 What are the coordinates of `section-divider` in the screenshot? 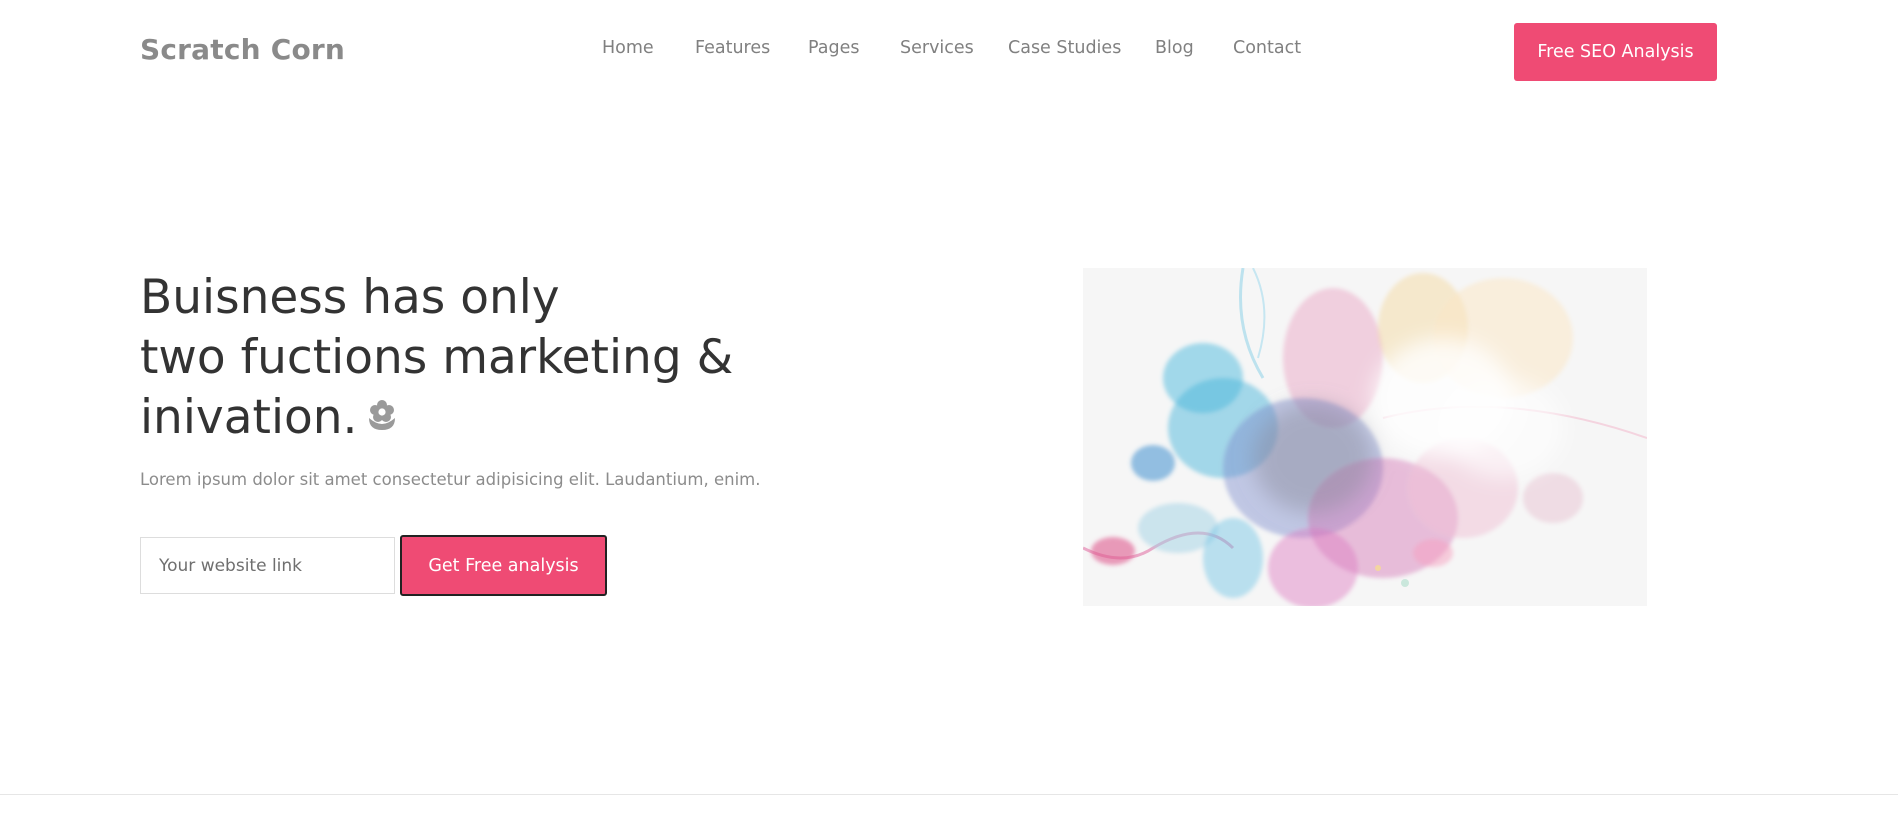 It's located at (949, 794).